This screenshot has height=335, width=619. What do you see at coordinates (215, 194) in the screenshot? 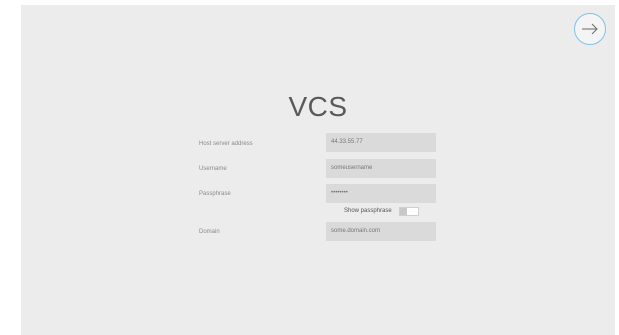
I see `passphrase-label: Passphrase` at bounding box center [215, 194].